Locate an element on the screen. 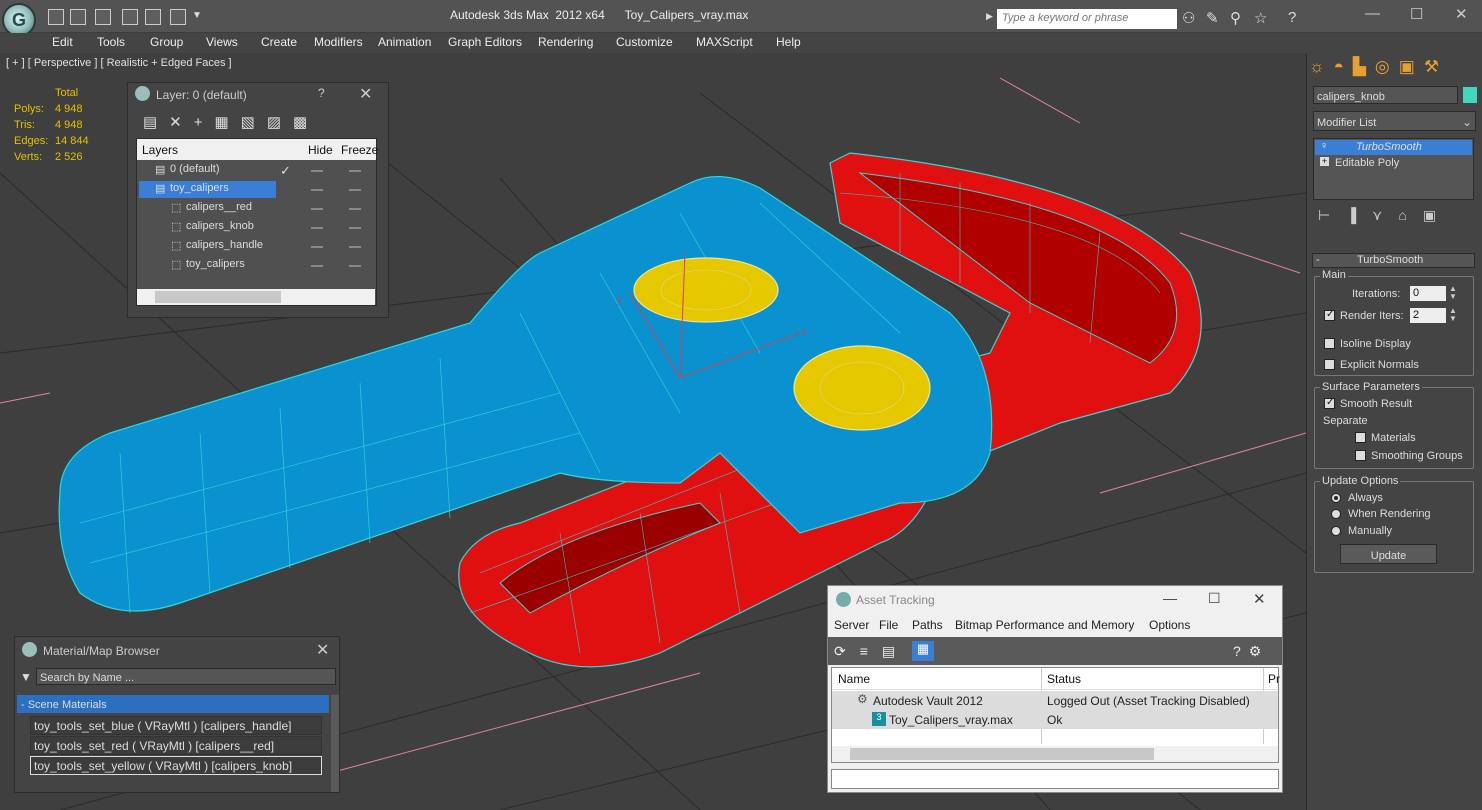 The height and width of the screenshot is (810, 1482). save-icon is located at coordinates (103, 17).